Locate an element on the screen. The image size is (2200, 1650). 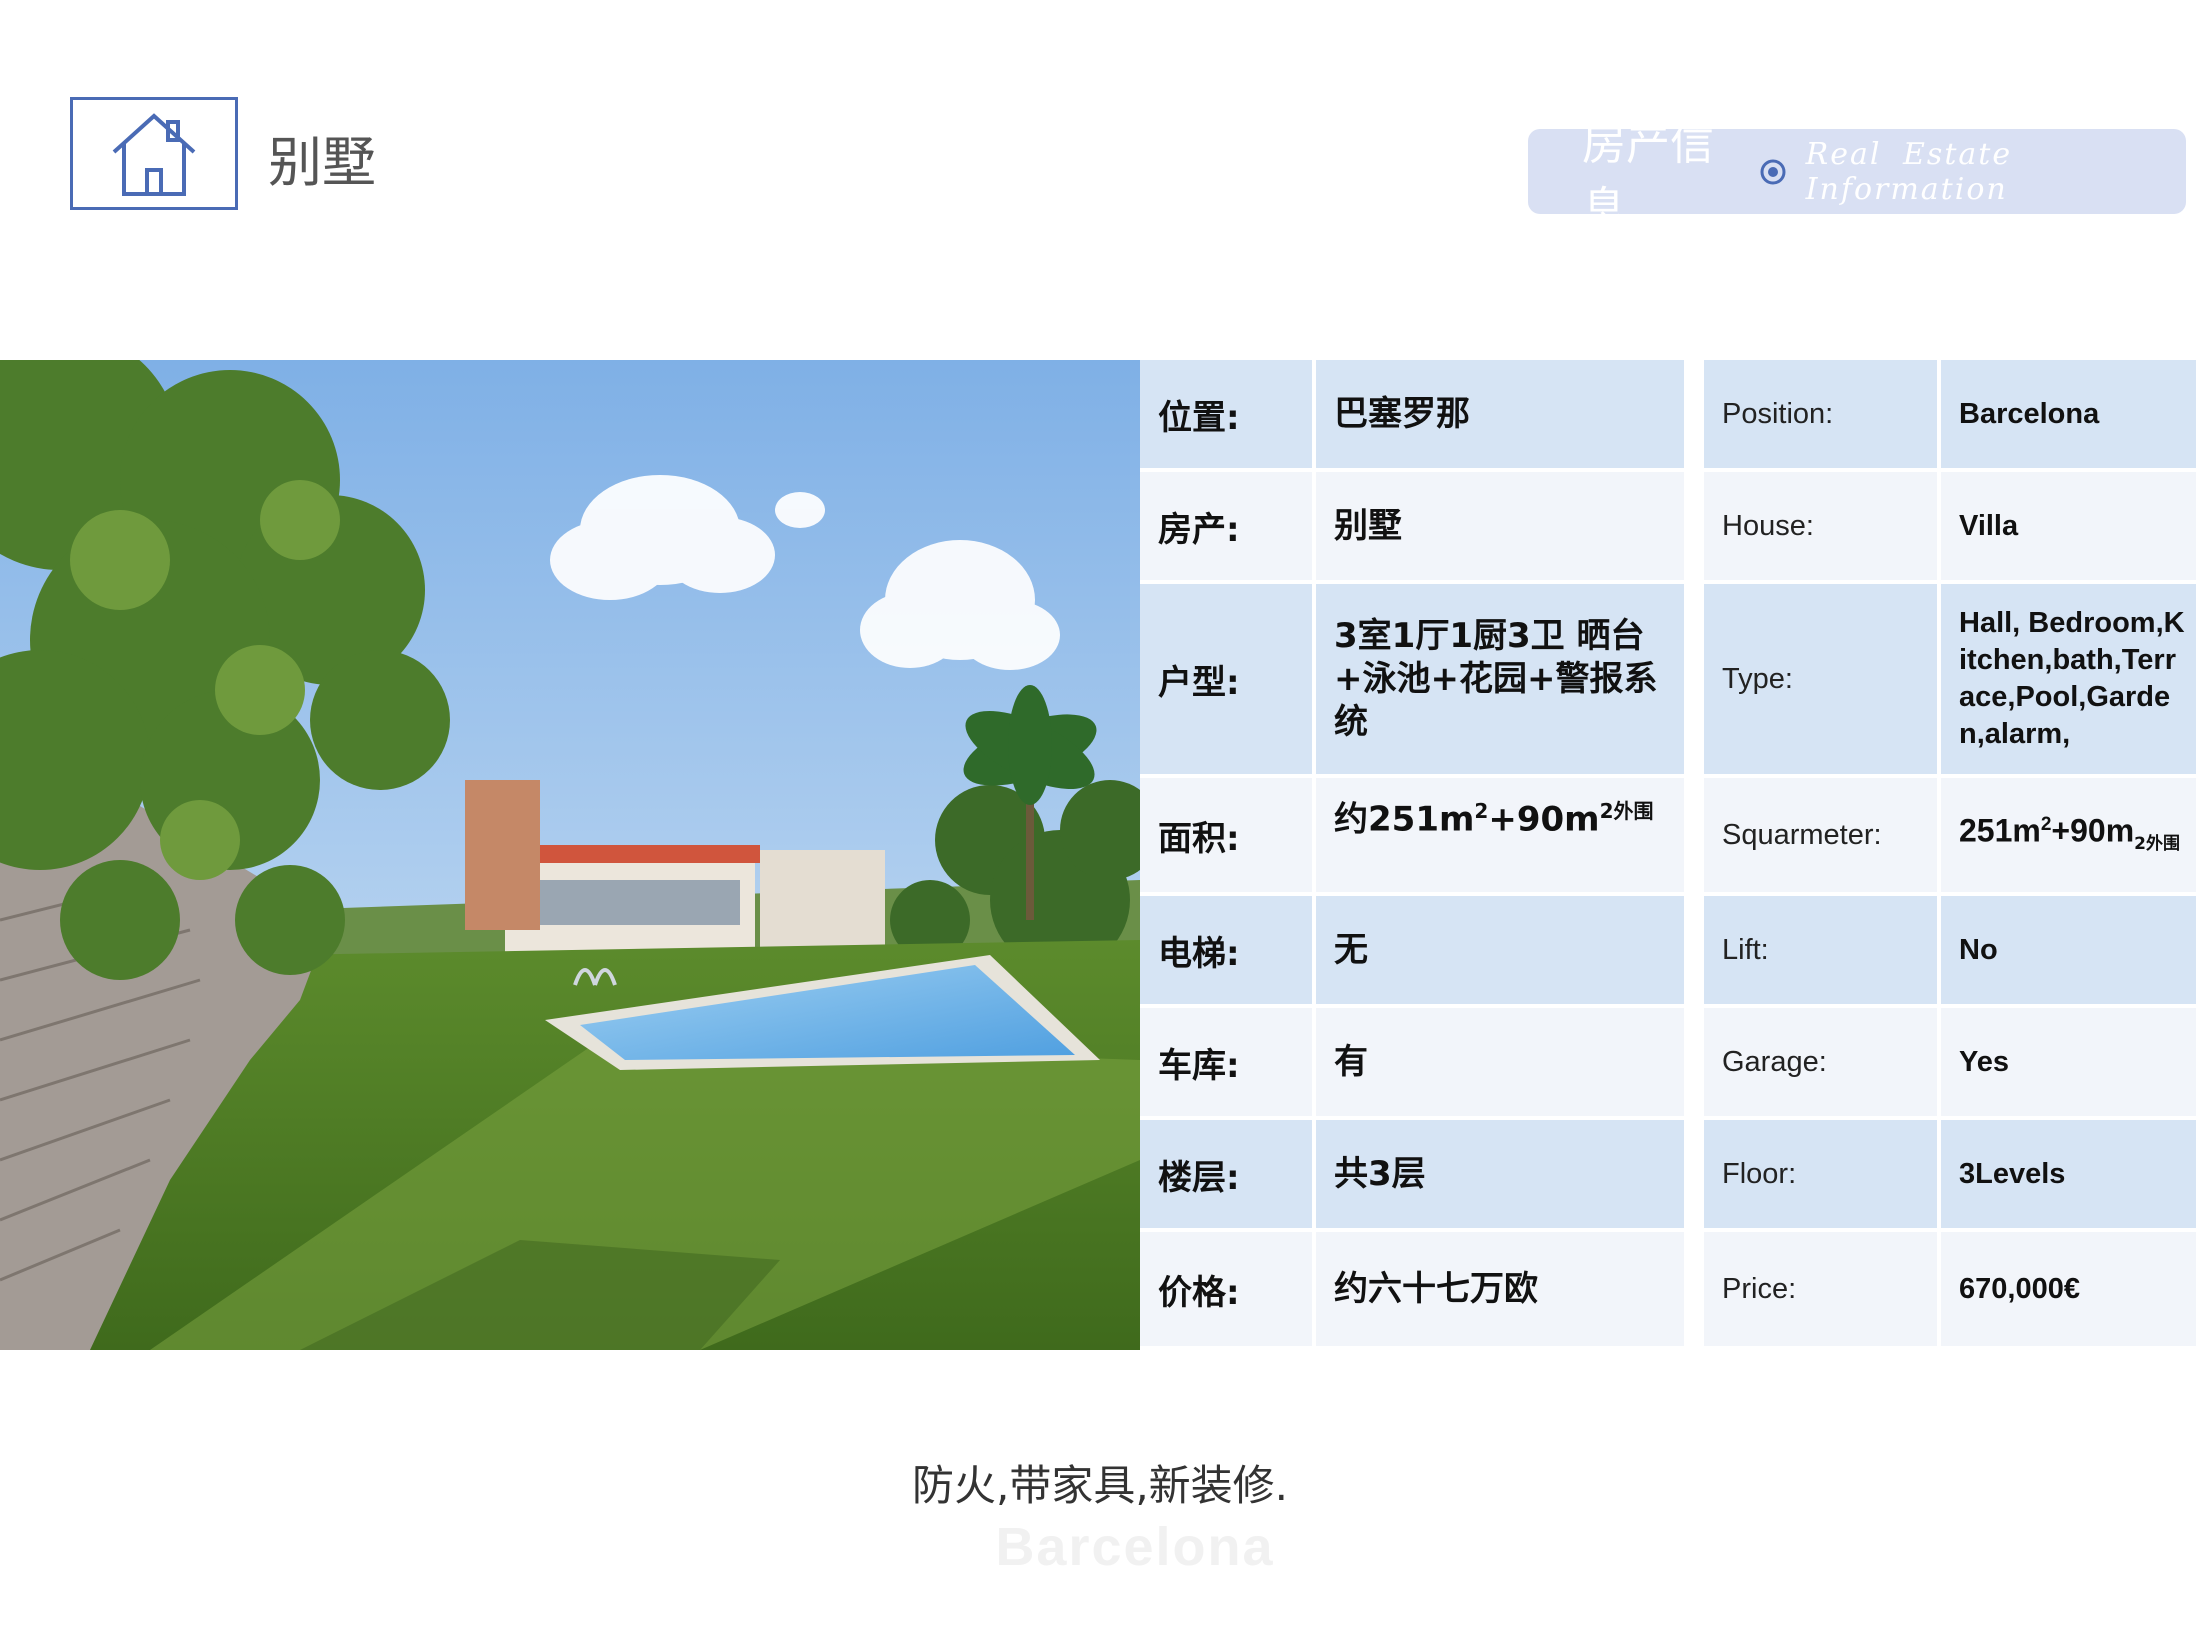
en-label-lift: Lift: is located at coordinates (1822, 952).